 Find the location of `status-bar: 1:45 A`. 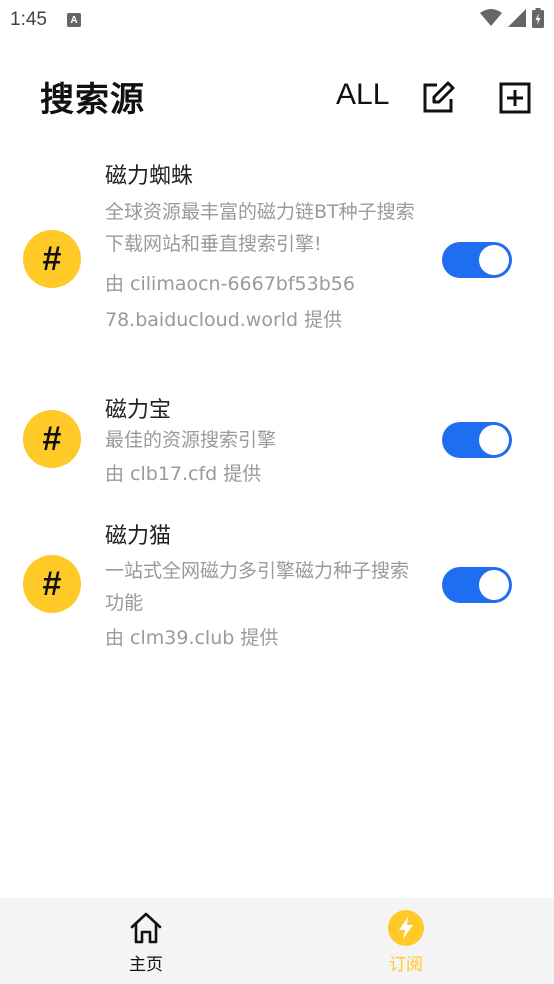

status-bar: 1:45 A is located at coordinates (277, 20).